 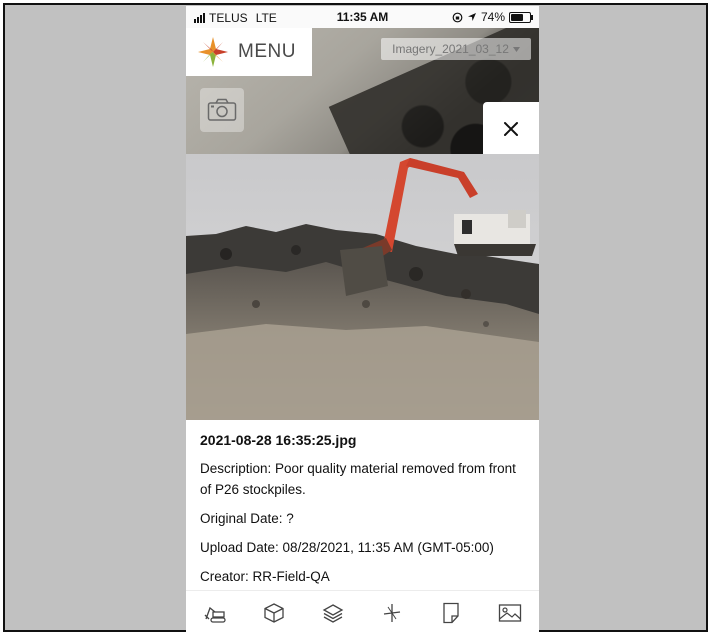 I want to click on cube-icon, so click(x=274, y=612).